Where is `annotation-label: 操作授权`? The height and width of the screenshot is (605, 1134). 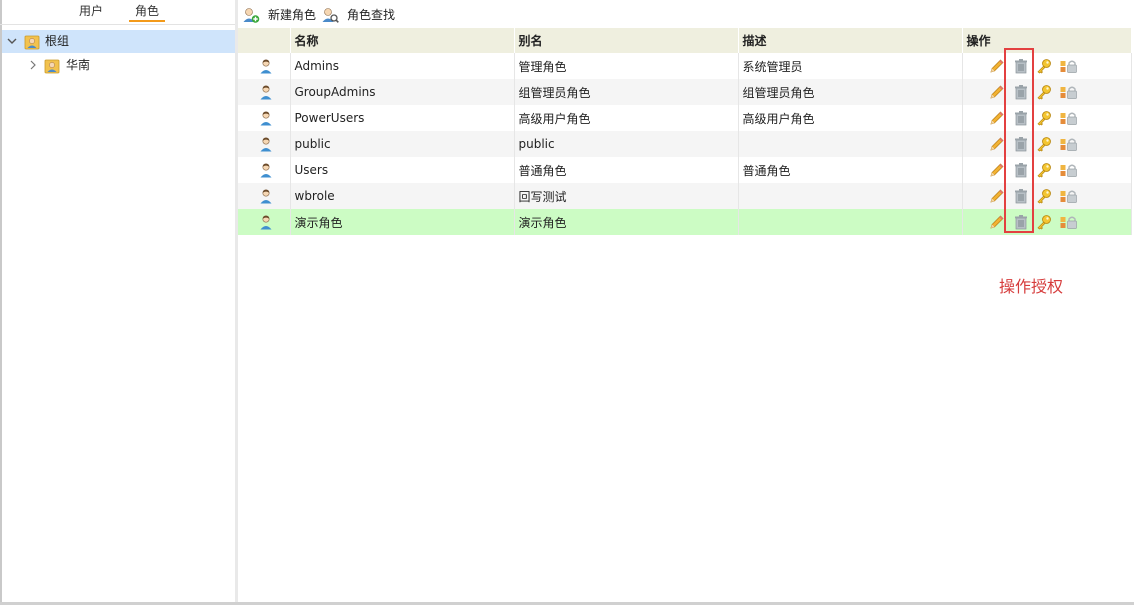
annotation-label: 操作授权 is located at coordinates (1031, 286).